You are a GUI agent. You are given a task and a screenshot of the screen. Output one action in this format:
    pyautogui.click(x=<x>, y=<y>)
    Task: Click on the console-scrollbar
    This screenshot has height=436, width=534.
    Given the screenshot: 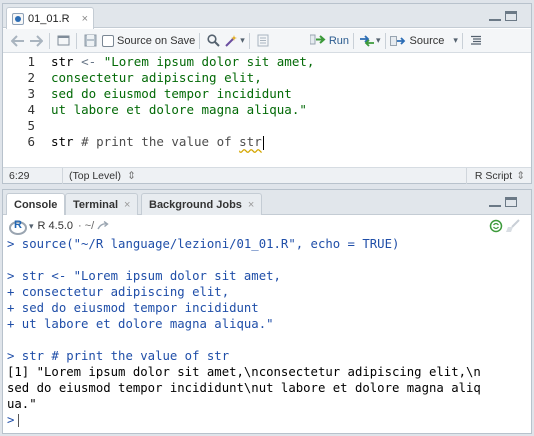 What is the action you would take?
    pyautogui.click(x=525, y=333)
    